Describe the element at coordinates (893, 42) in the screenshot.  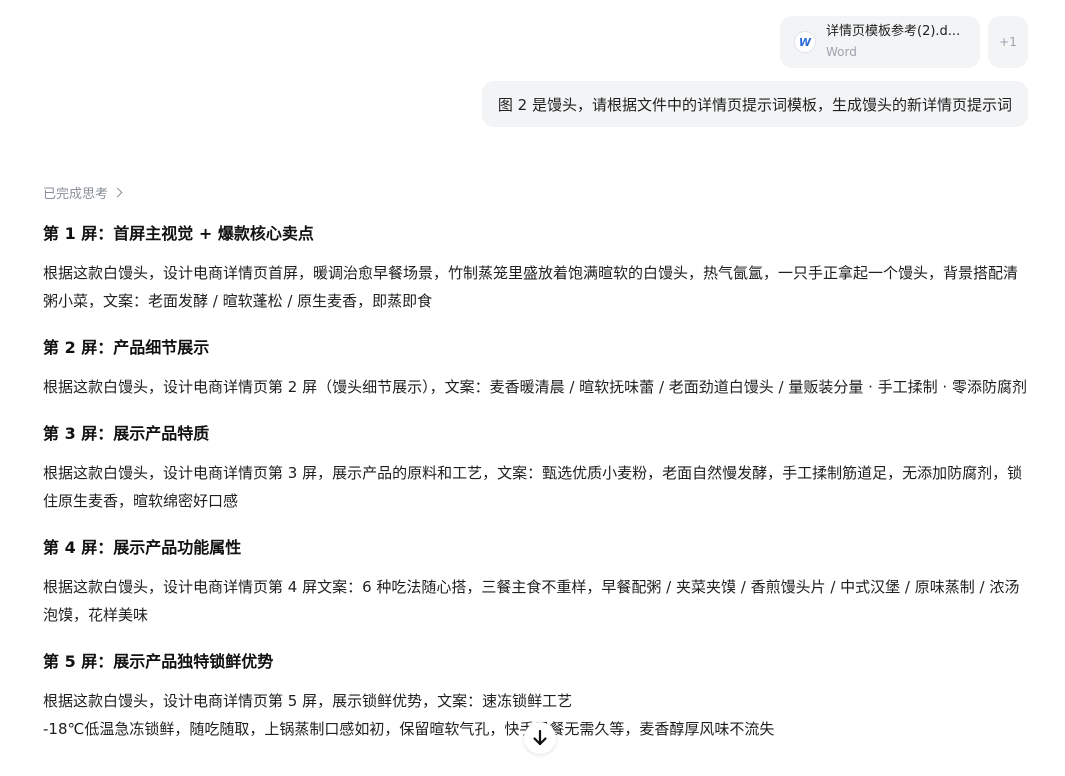
I see `file-meta: 详情页模板参考(2).d... Word` at that location.